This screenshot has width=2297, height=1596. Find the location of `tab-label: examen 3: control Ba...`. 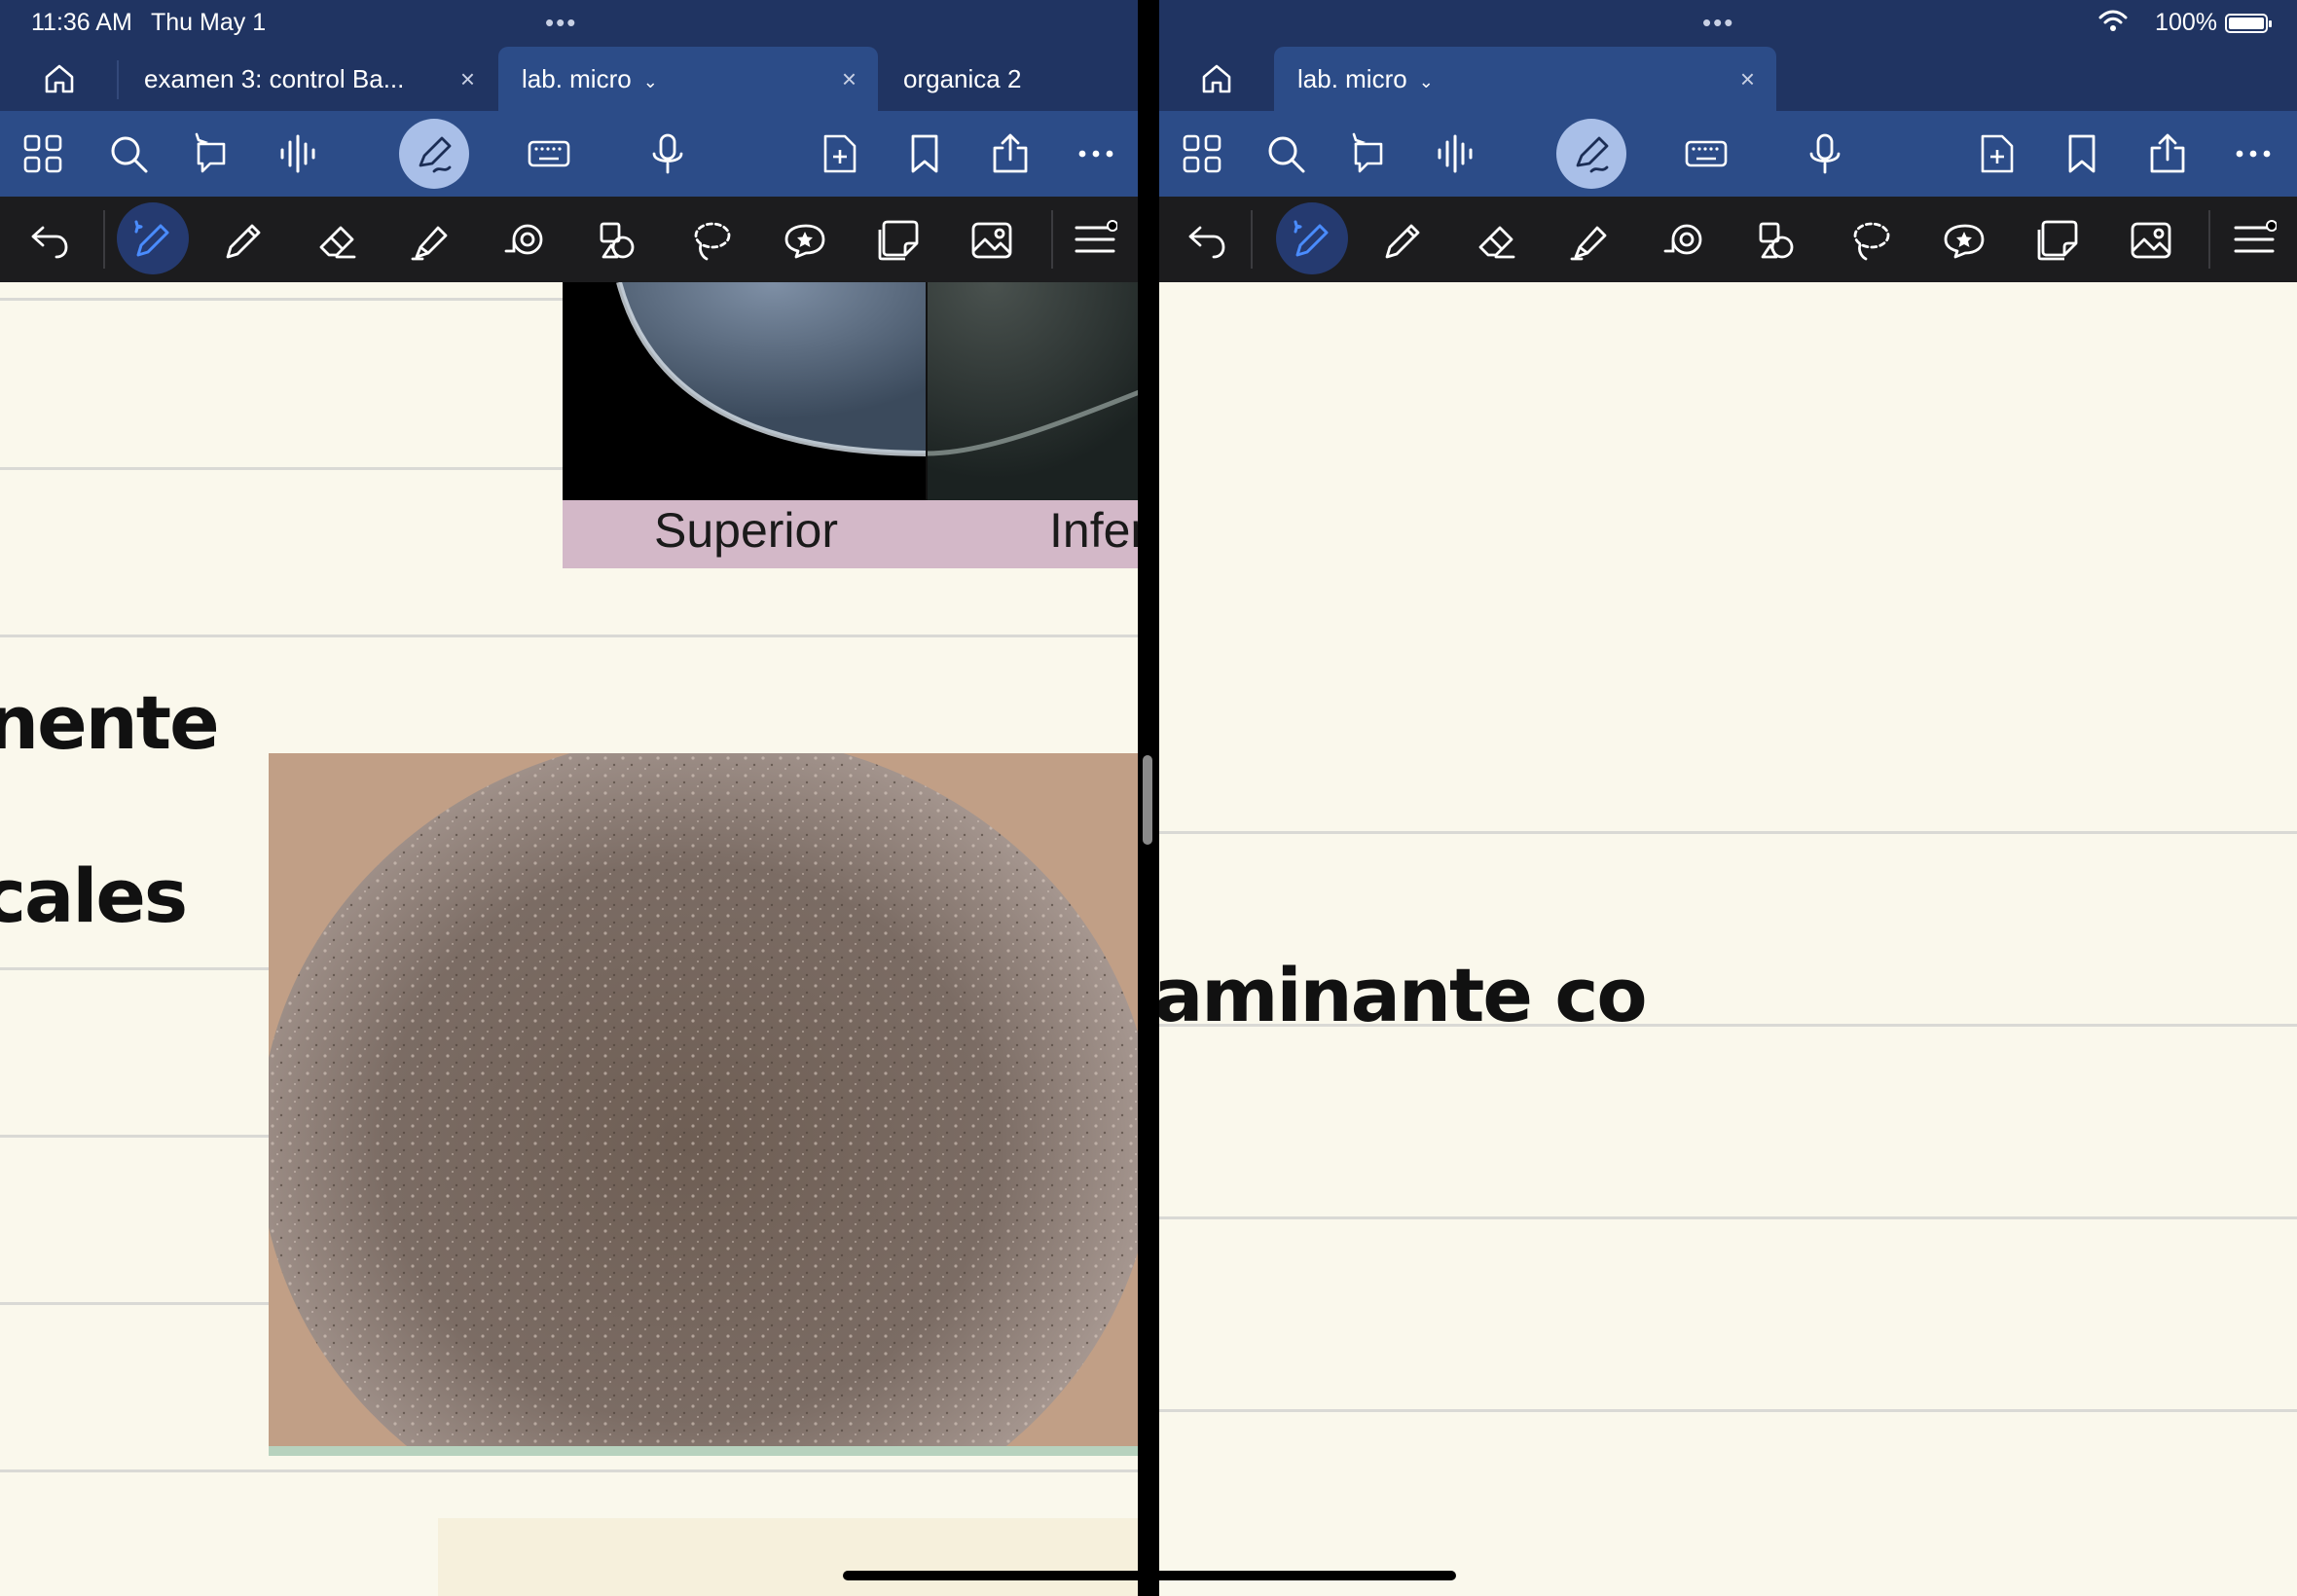

tab-label: examen 3: control Ba... is located at coordinates (274, 78).